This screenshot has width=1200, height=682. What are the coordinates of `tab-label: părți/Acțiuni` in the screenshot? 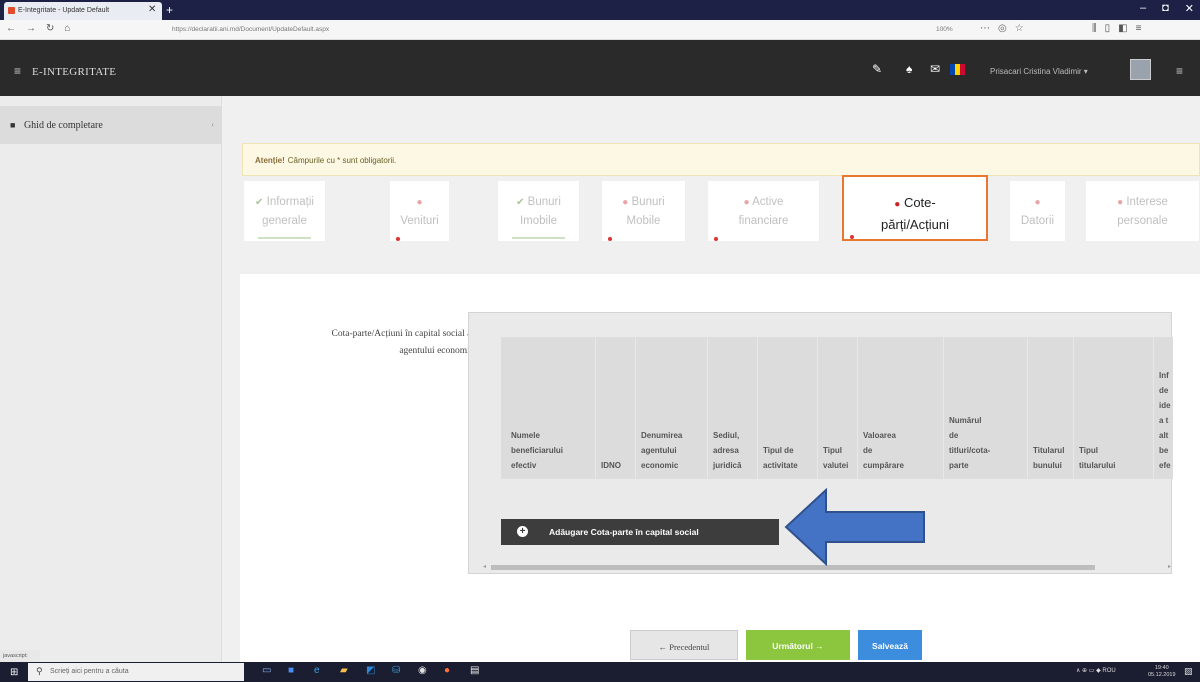 It's located at (915, 224).